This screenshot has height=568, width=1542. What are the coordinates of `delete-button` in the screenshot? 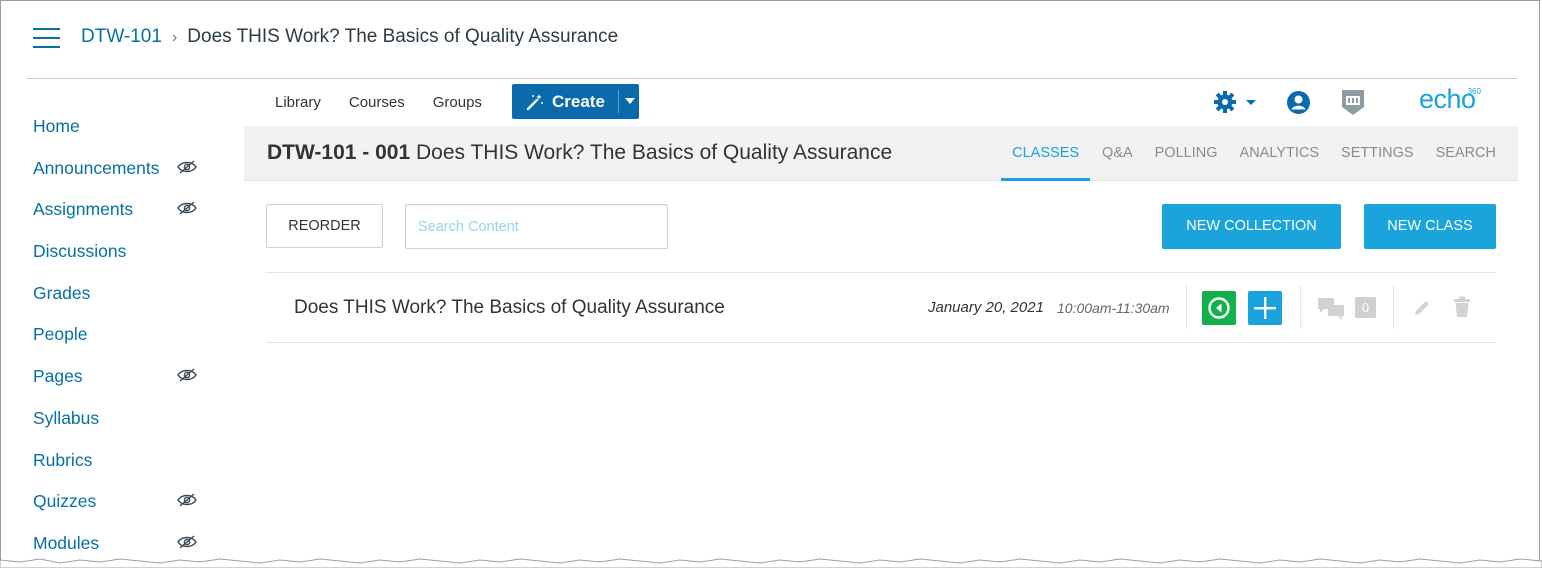 It's located at (1462, 309).